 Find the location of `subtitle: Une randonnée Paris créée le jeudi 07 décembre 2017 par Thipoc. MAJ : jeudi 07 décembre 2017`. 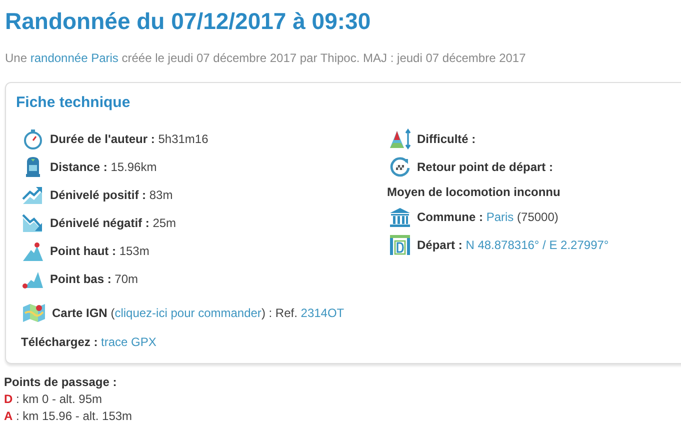

subtitle: Une randonnée Paris créée le jeudi 07 décembre 2017 par Thipoc. MAJ : jeudi 07 décembre 2017 is located at coordinates (265, 58).